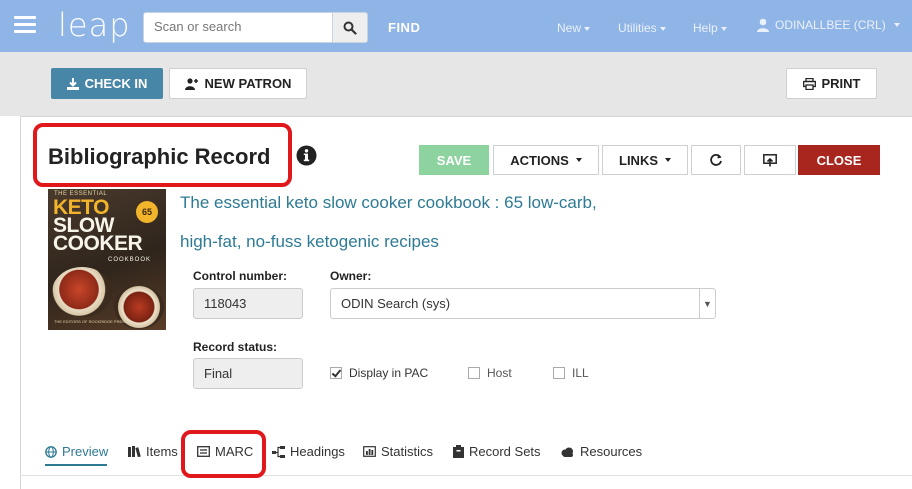 Image resolution: width=912 pixels, height=489 pixels. What do you see at coordinates (567, 452) in the screenshot?
I see `cloud-icon` at bounding box center [567, 452].